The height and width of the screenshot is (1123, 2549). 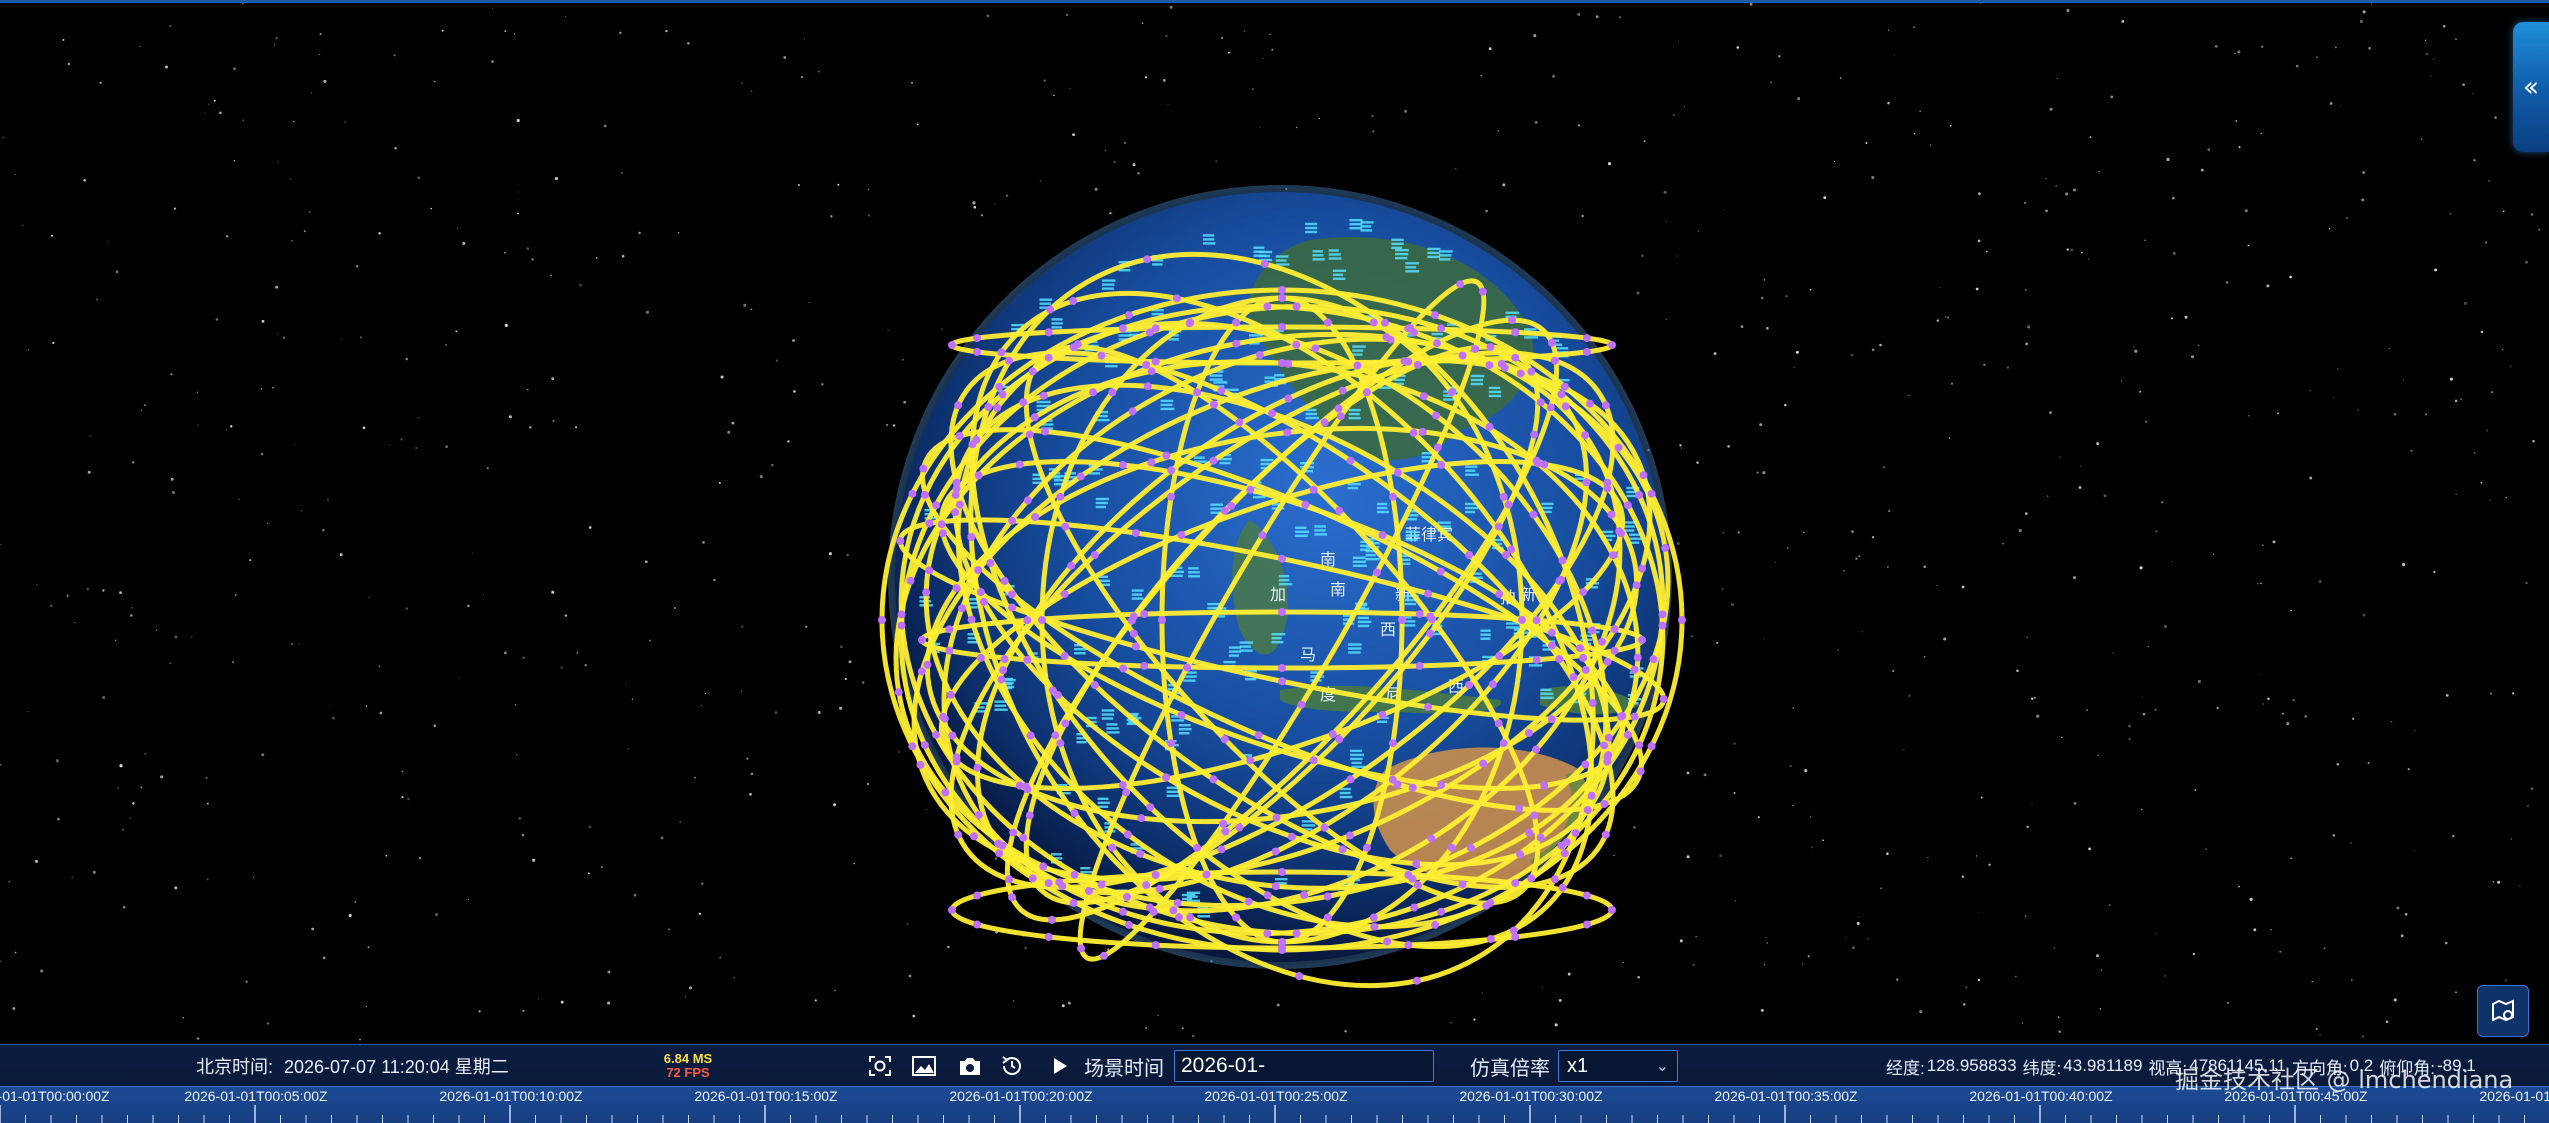 I want to click on map-settings-button, so click(x=2503, y=1011).